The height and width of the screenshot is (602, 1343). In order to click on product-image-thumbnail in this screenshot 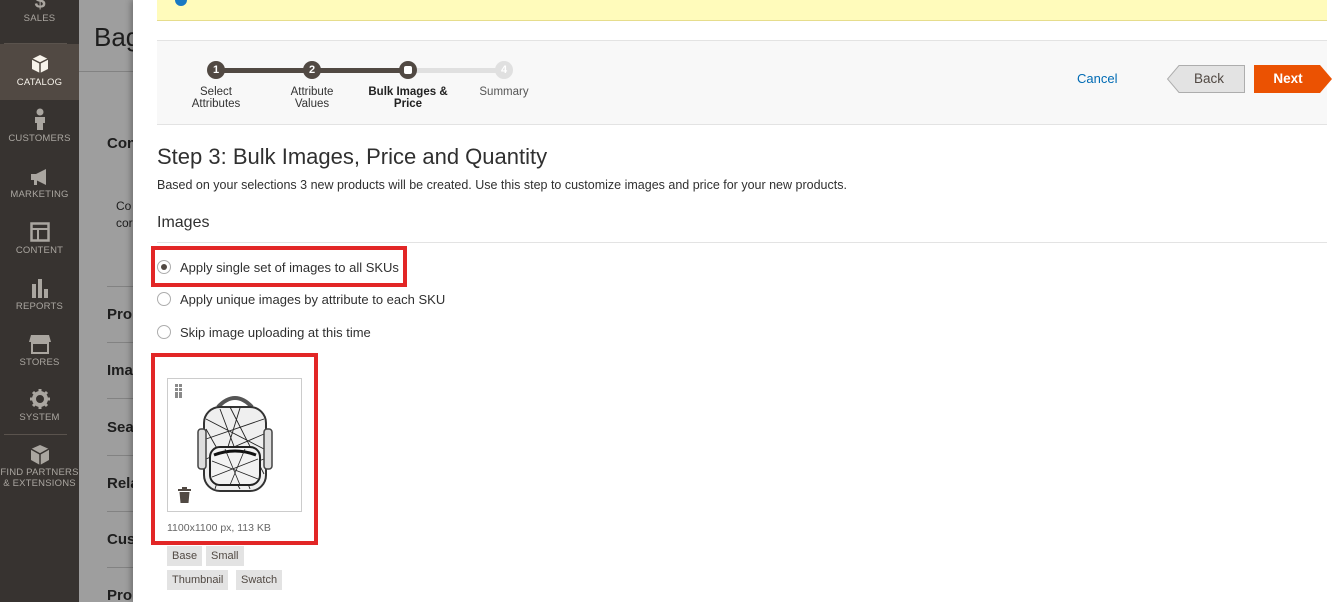, I will do `click(234, 445)`.